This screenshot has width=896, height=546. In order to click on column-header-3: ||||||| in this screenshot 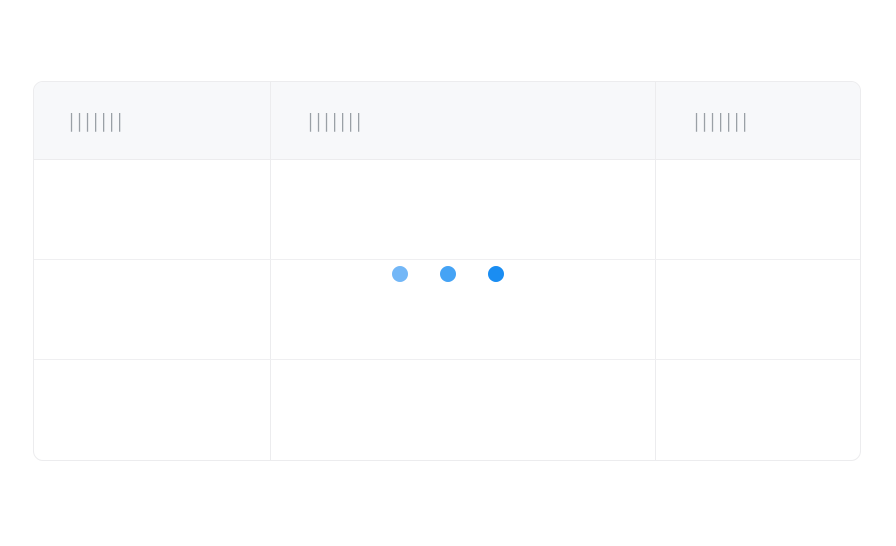, I will do `click(720, 121)`.